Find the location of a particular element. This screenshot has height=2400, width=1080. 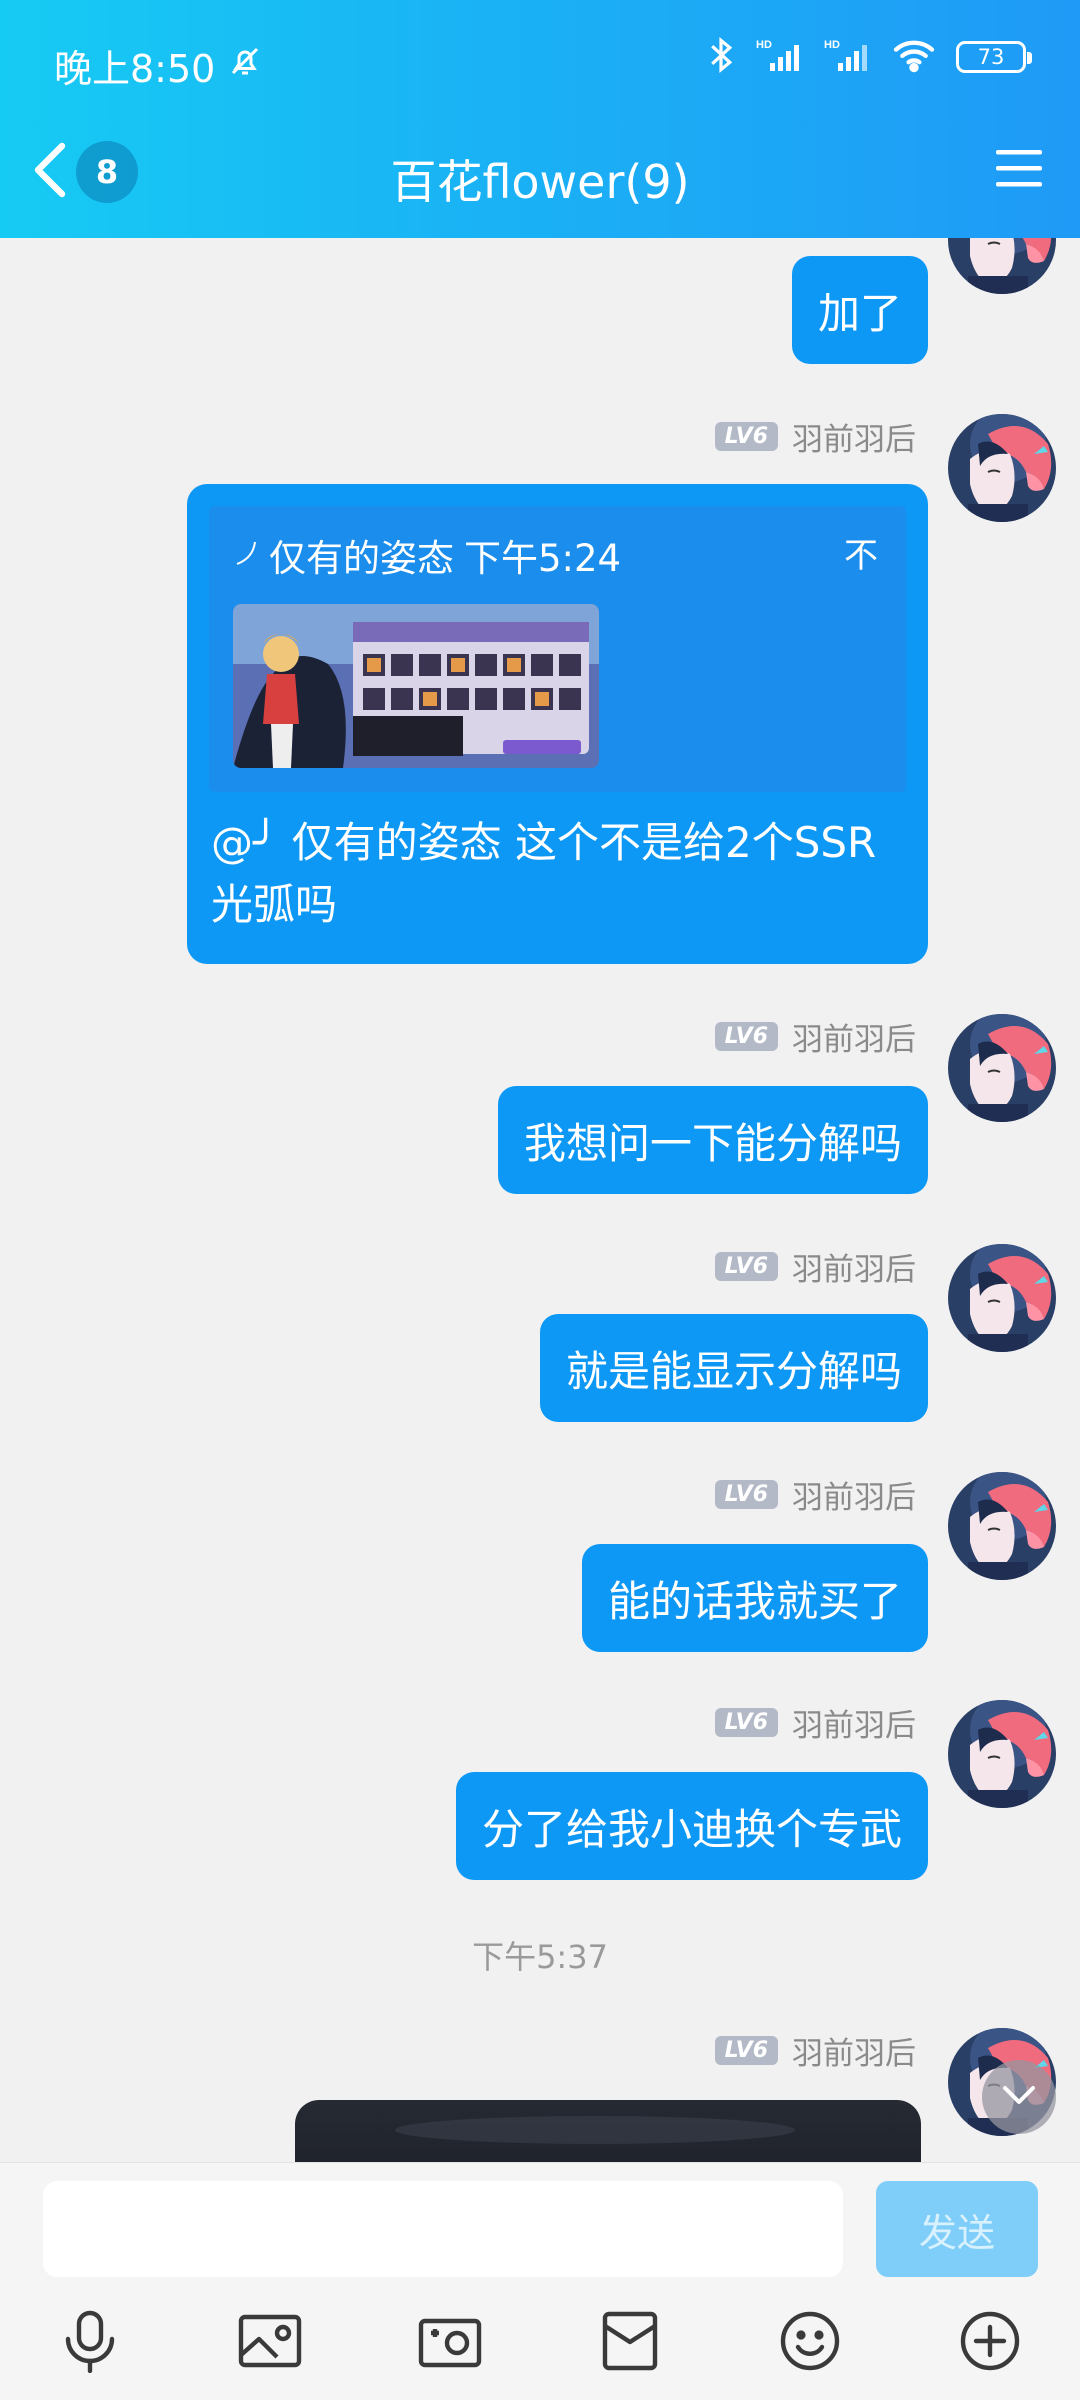

hamburger-icon is located at coordinates (1019, 171).